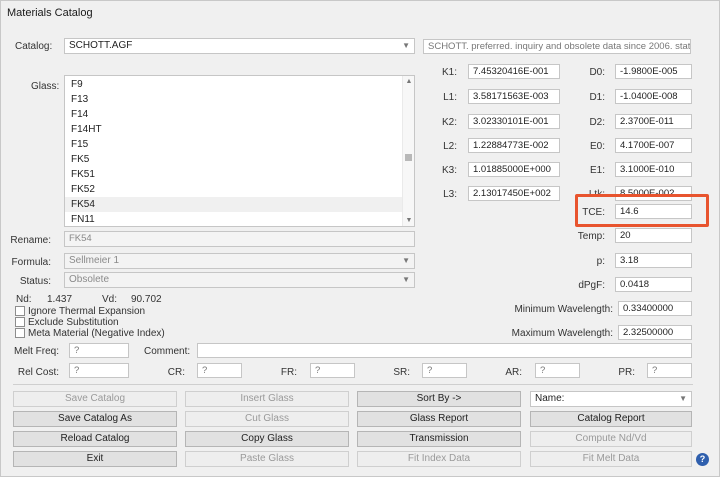 The width and height of the screenshot is (720, 477). I want to click on vd-value: 90.702, so click(146, 299).